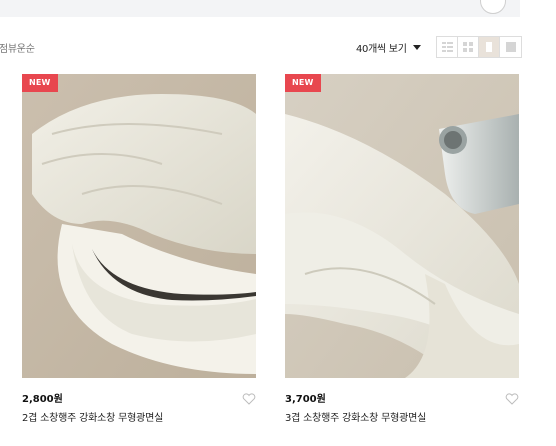 The height and width of the screenshot is (446, 556). What do you see at coordinates (489, 47) in the screenshot?
I see `grid-1-icon` at bounding box center [489, 47].